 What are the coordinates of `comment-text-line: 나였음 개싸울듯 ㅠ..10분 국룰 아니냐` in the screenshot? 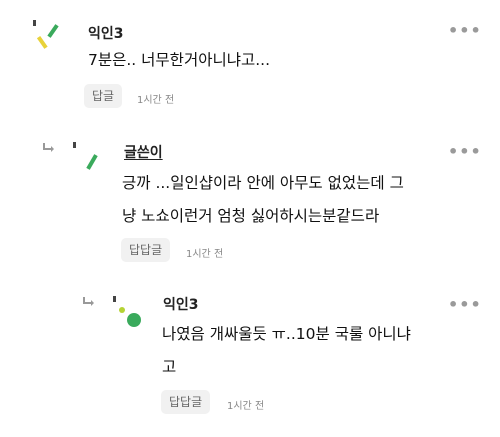 It's located at (286, 334).